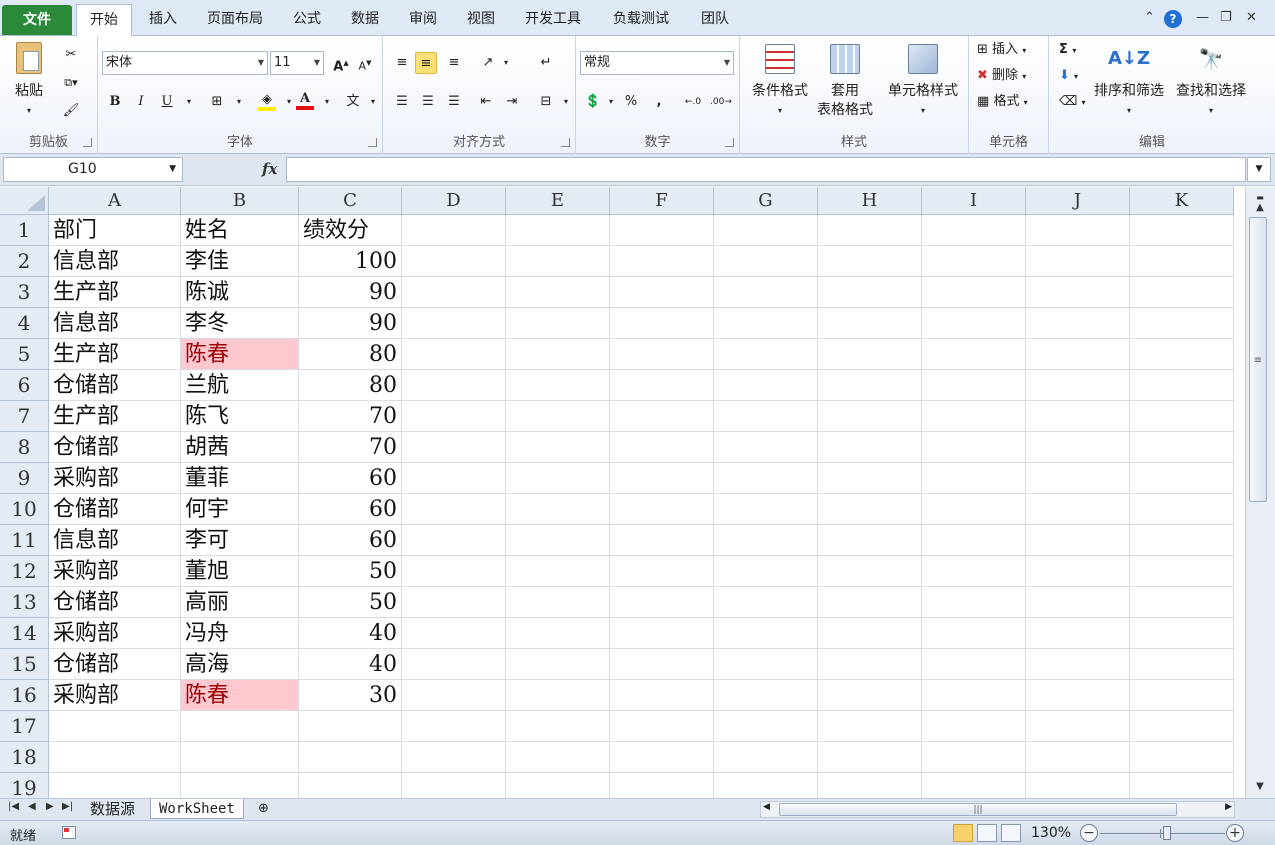 This screenshot has width=1275, height=845. What do you see at coordinates (185, 63) in the screenshot?
I see `font-name-select: 宋体 ▼` at bounding box center [185, 63].